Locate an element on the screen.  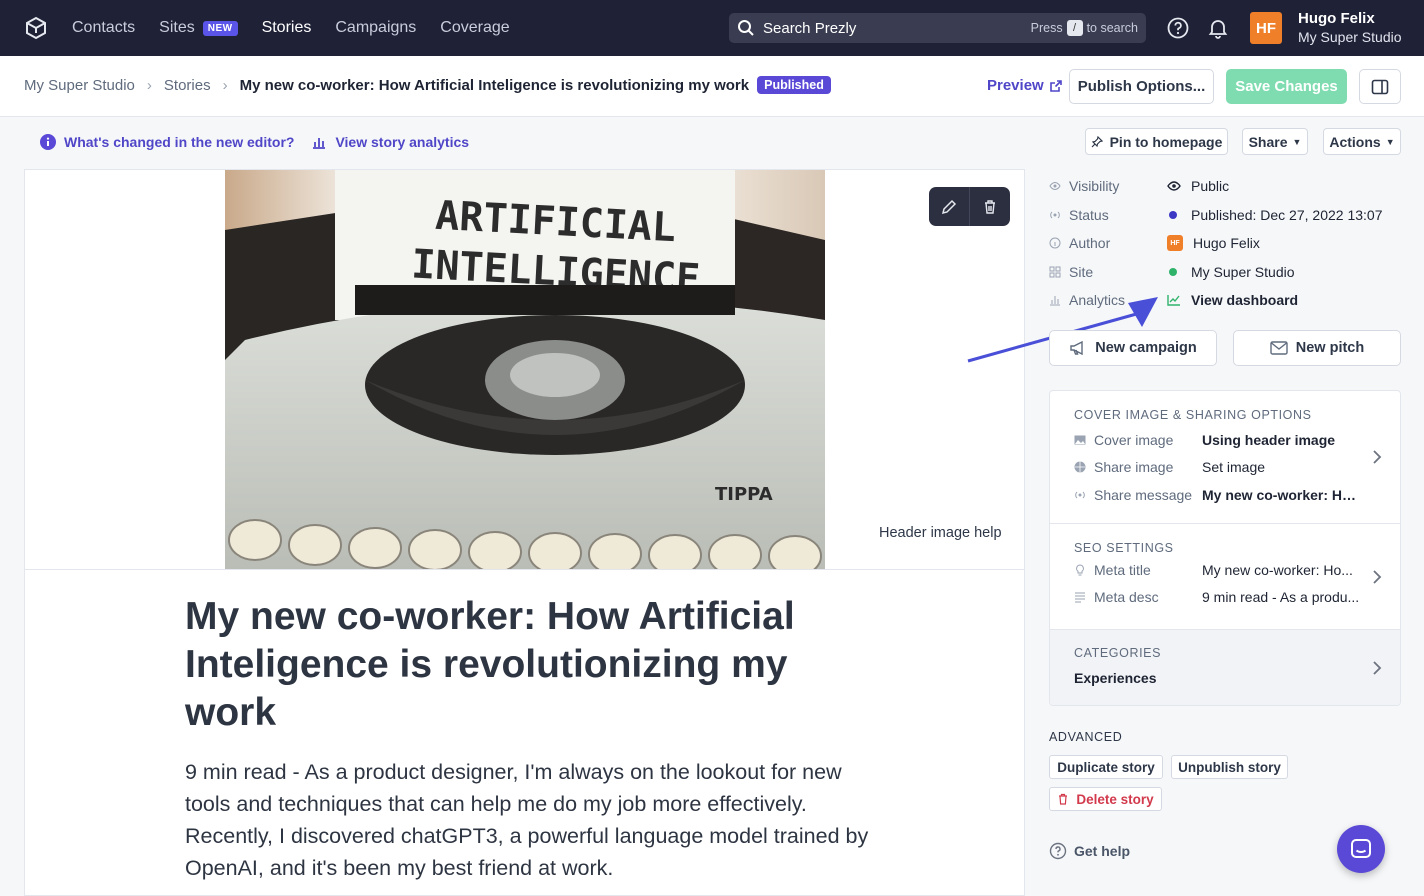
chat-launcher-button is located at coordinates (1361, 849).